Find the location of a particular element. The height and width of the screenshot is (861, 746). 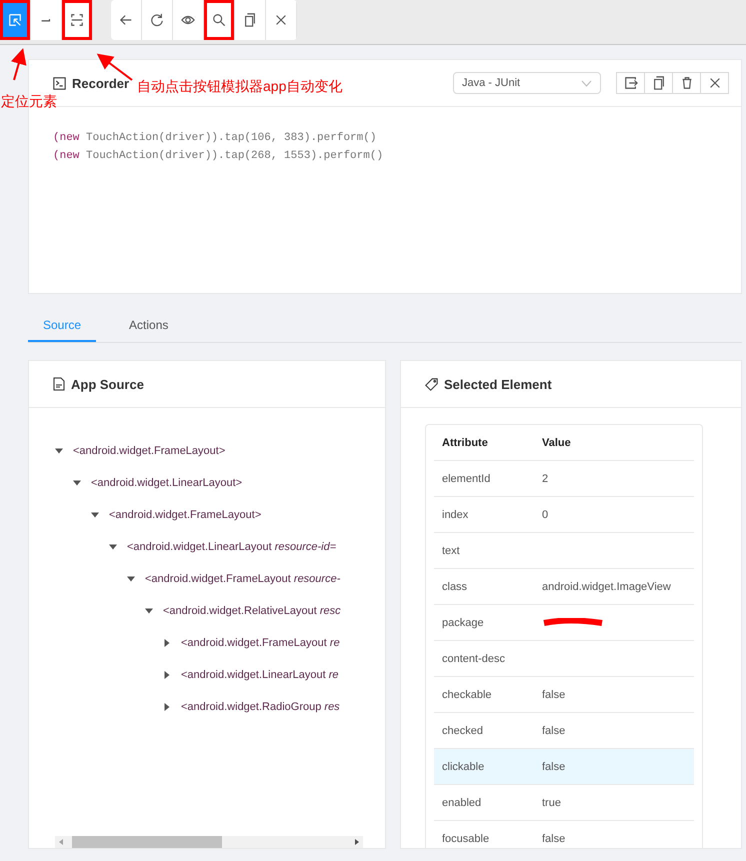

attribute-name: index is located at coordinates (455, 514).